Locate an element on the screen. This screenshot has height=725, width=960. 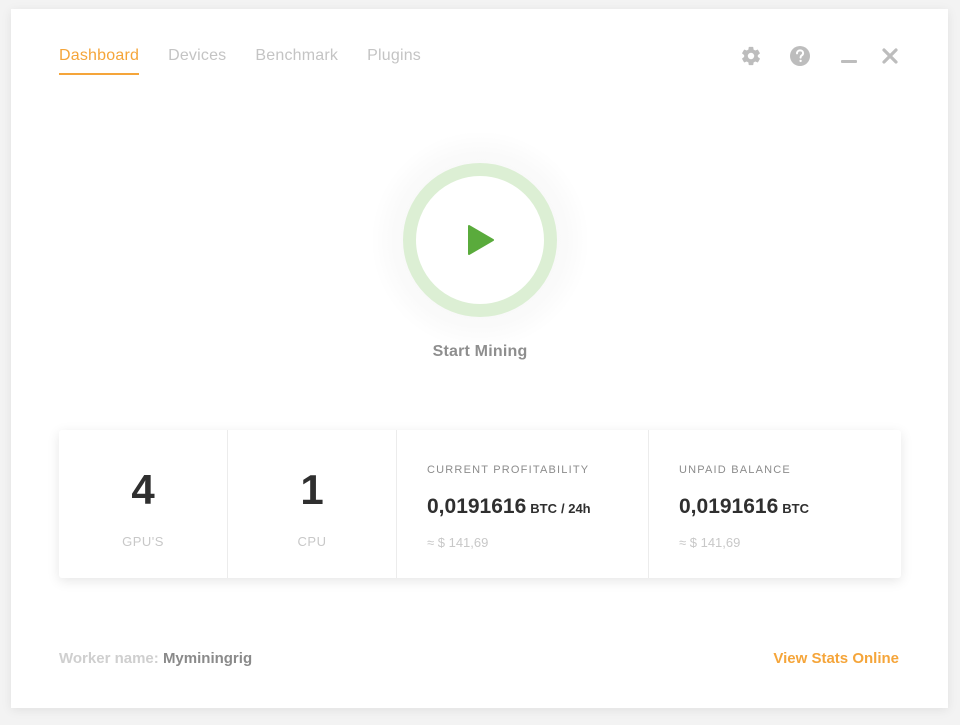
cpu-label: CPU is located at coordinates (312, 541).